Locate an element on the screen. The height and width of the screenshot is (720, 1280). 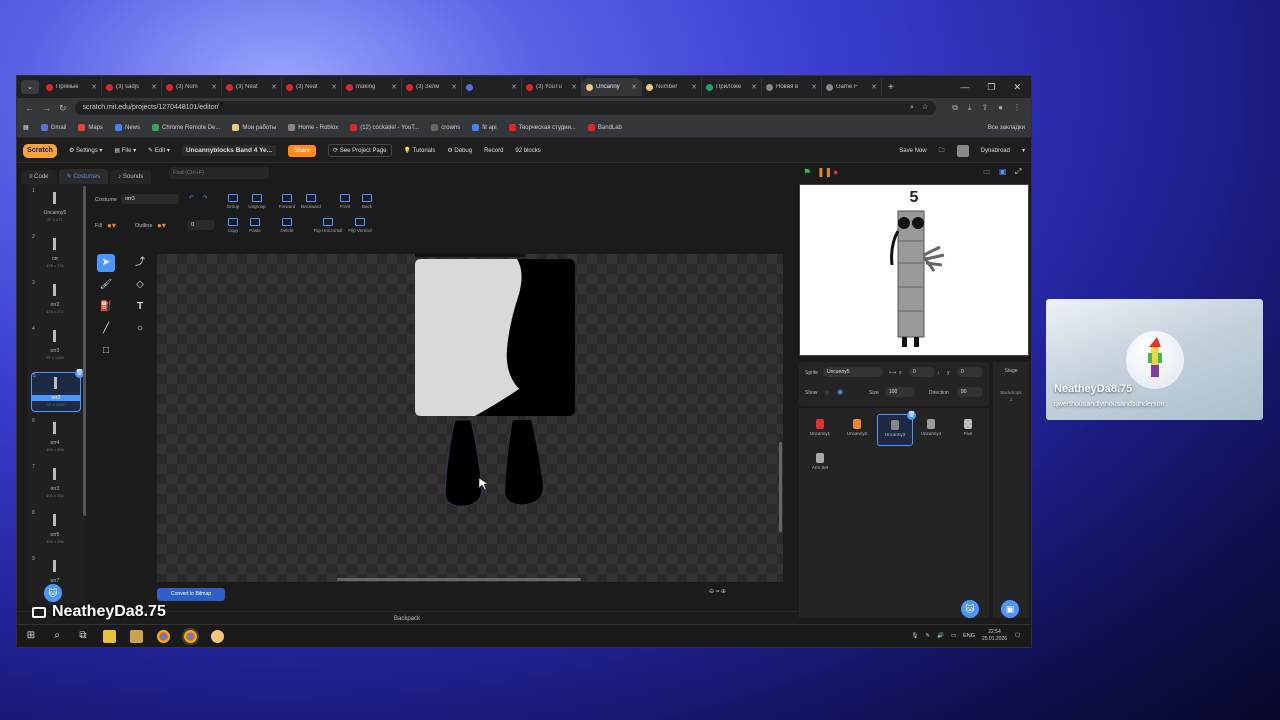
tab-costumes: ✎ Costumes is located at coordinates (83, 176).